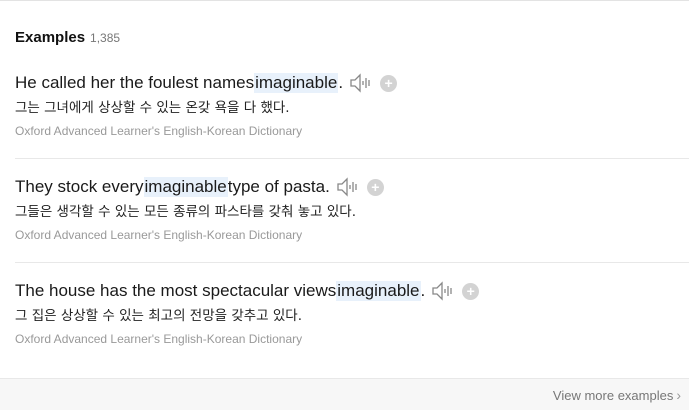  What do you see at coordinates (135, 82) in the screenshot?
I see `sentence-text-before: He called her the foulest names` at bounding box center [135, 82].